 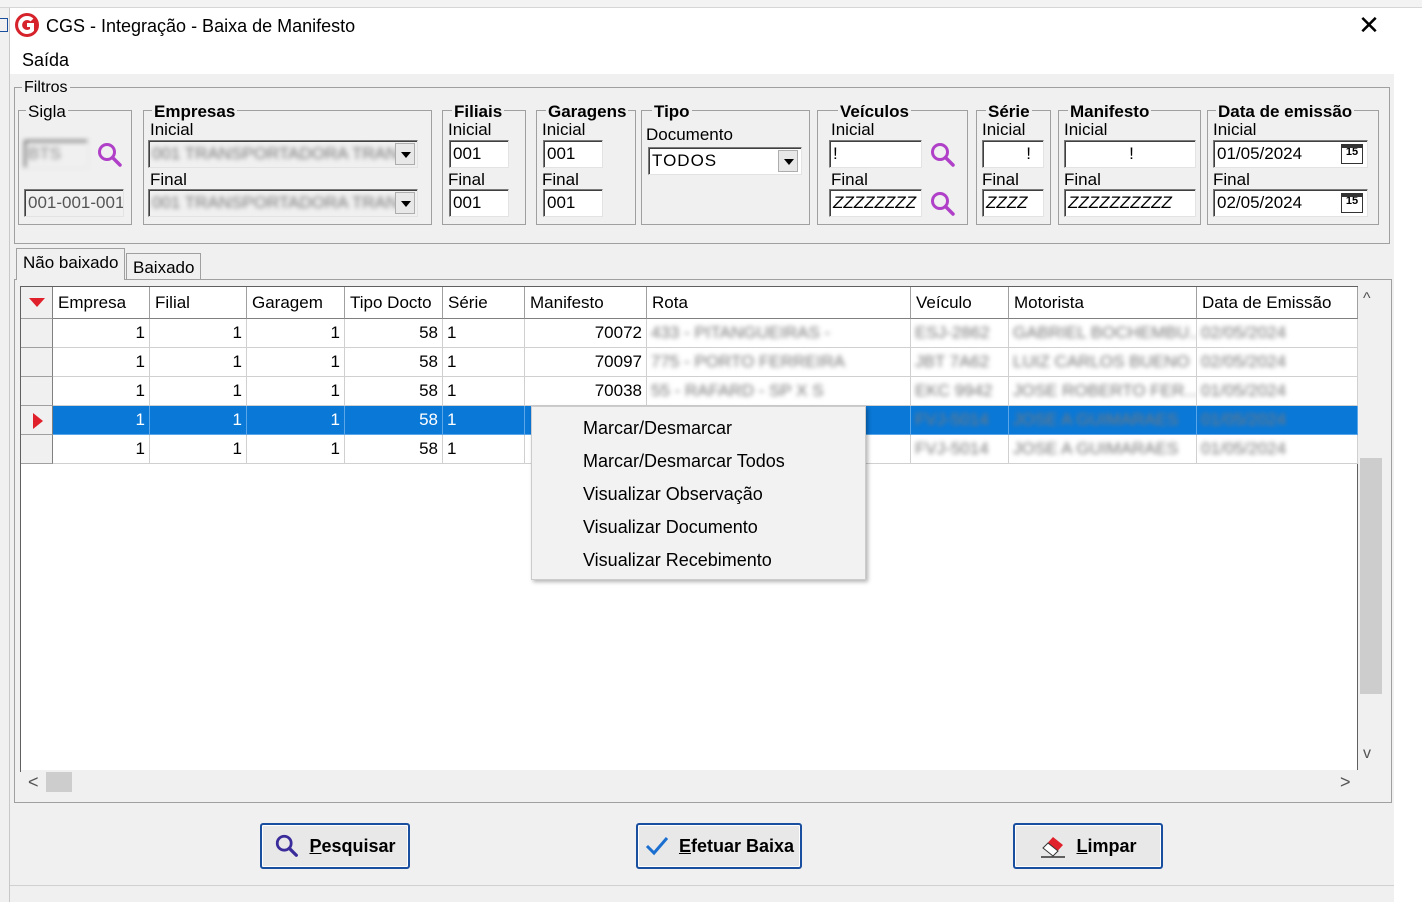 What do you see at coordinates (1130, 203) in the screenshot?
I see `manifesto-final-input: ZZZZZZZZZZ` at bounding box center [1130, 203].